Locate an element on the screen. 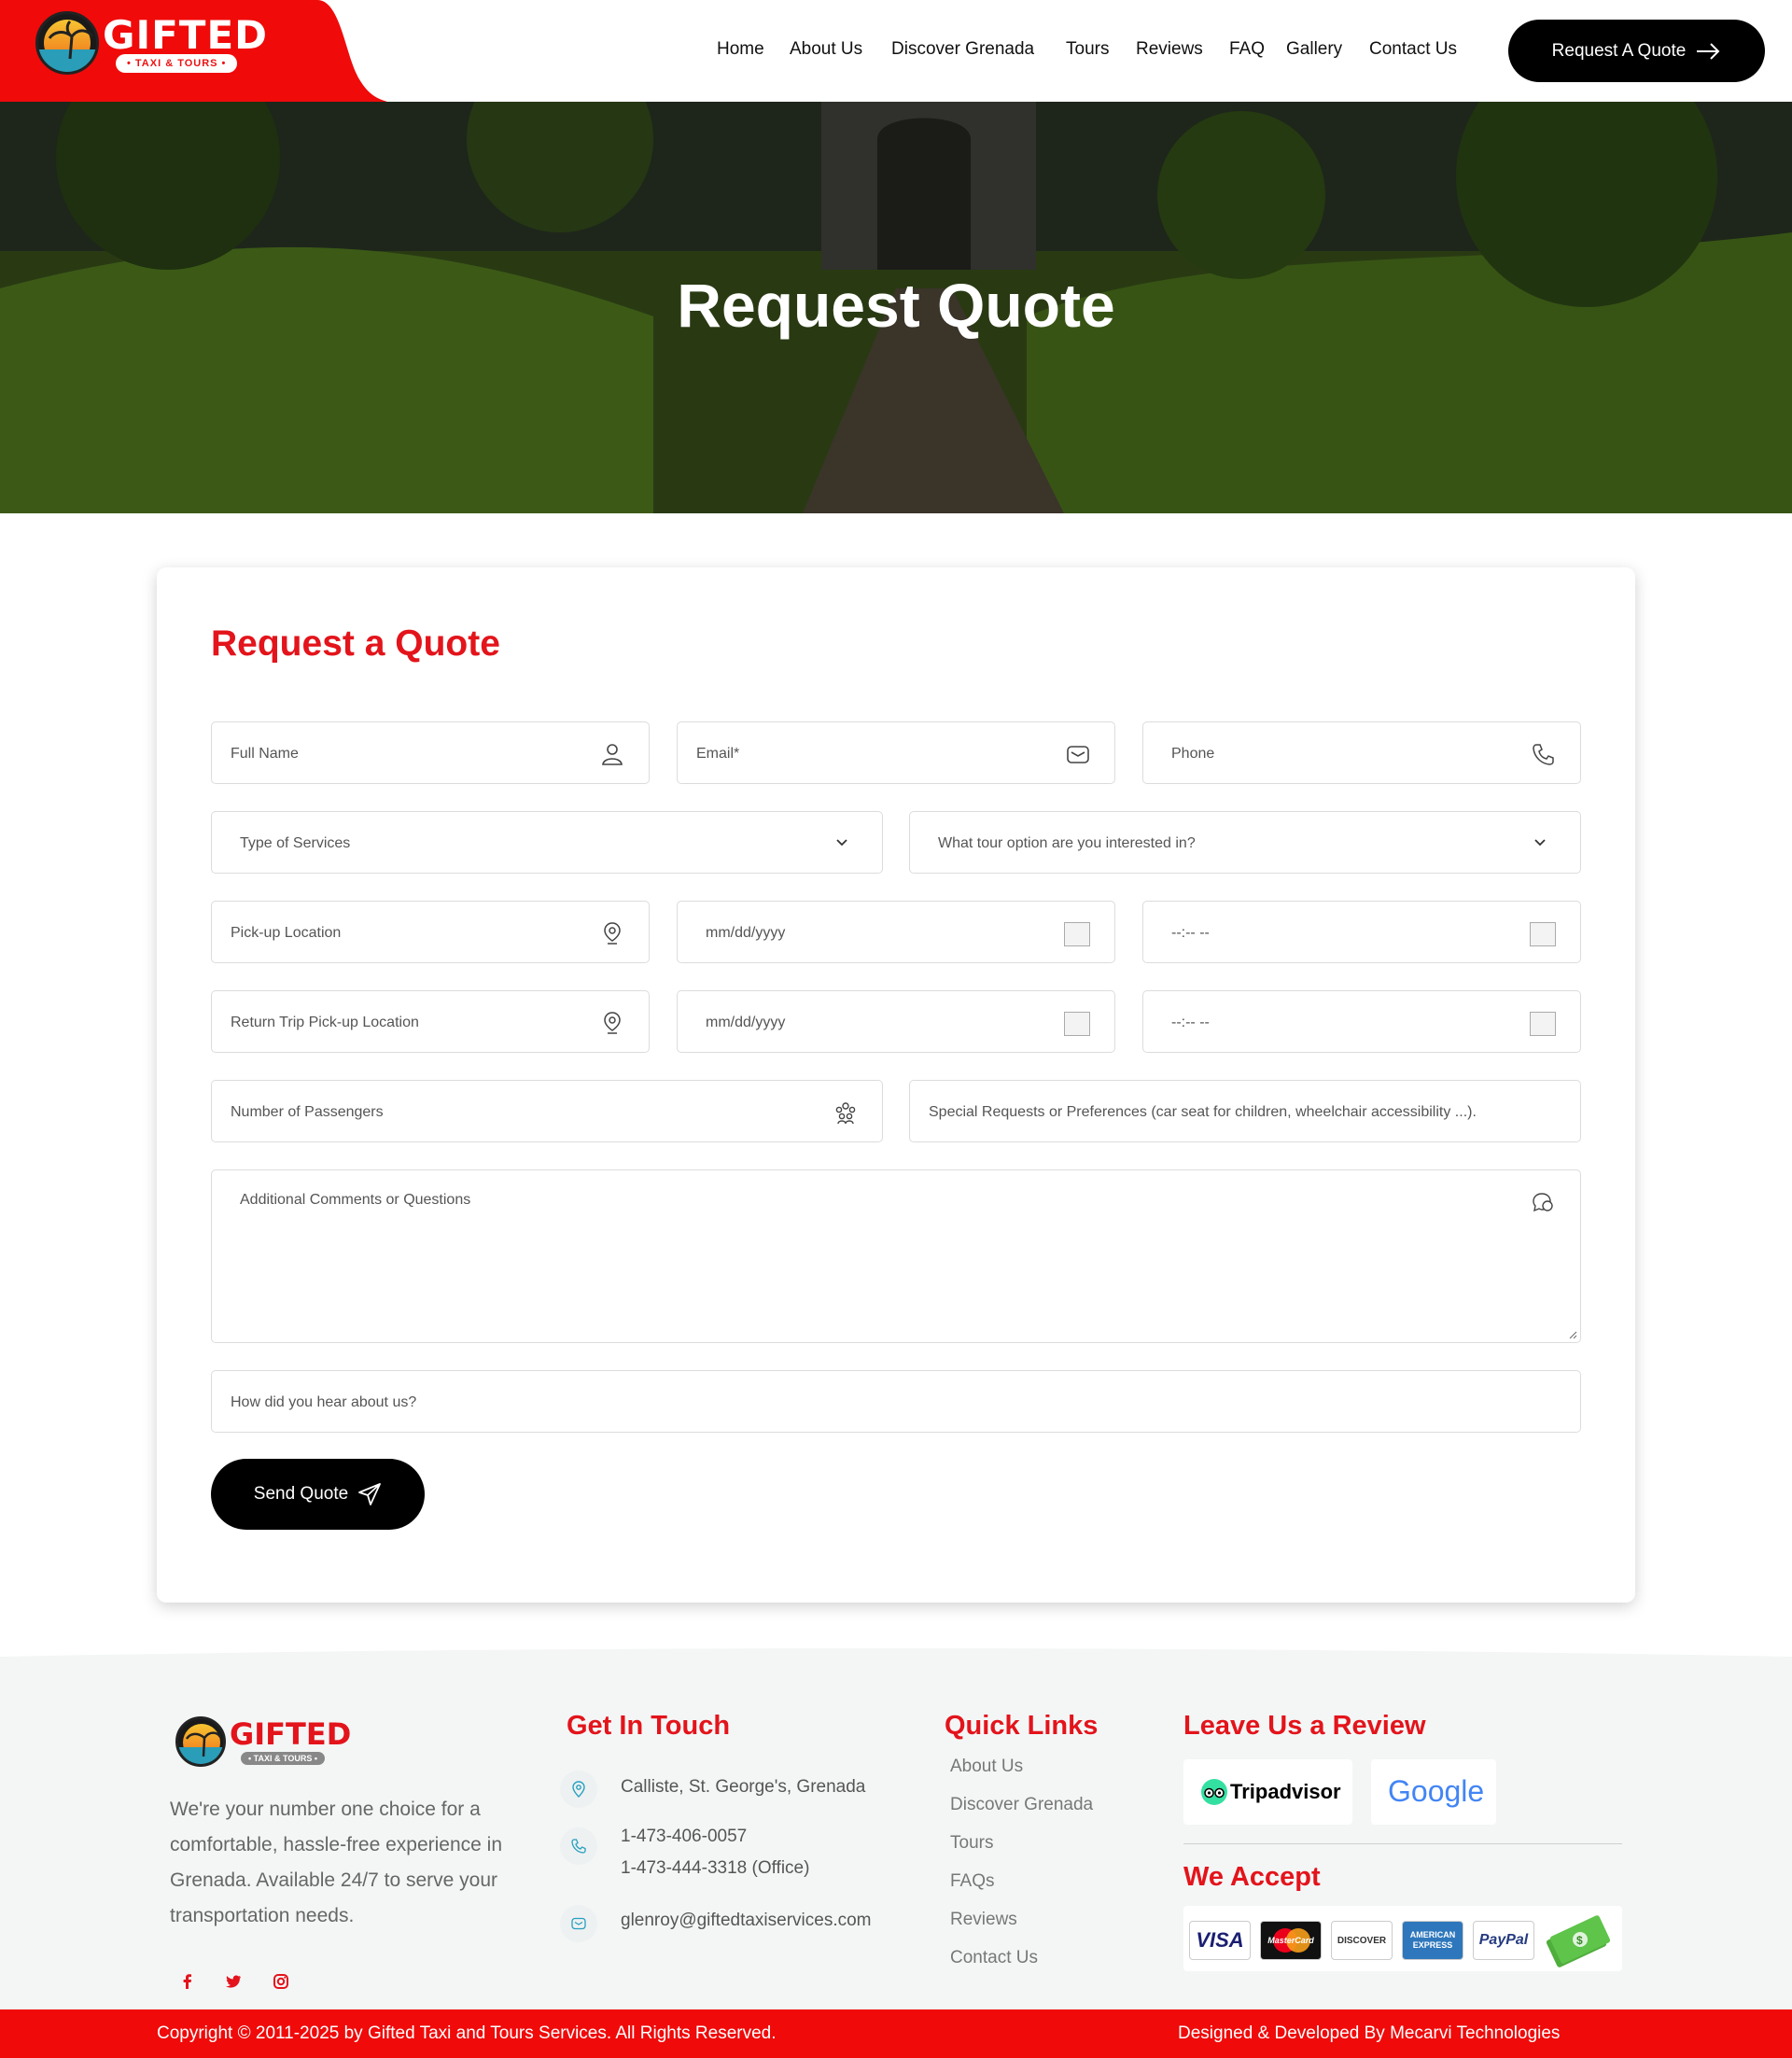 This screenshot has height=2058, width=1792. quick-link-contact-us: Contact Us is located at coordinates (994, 1958).